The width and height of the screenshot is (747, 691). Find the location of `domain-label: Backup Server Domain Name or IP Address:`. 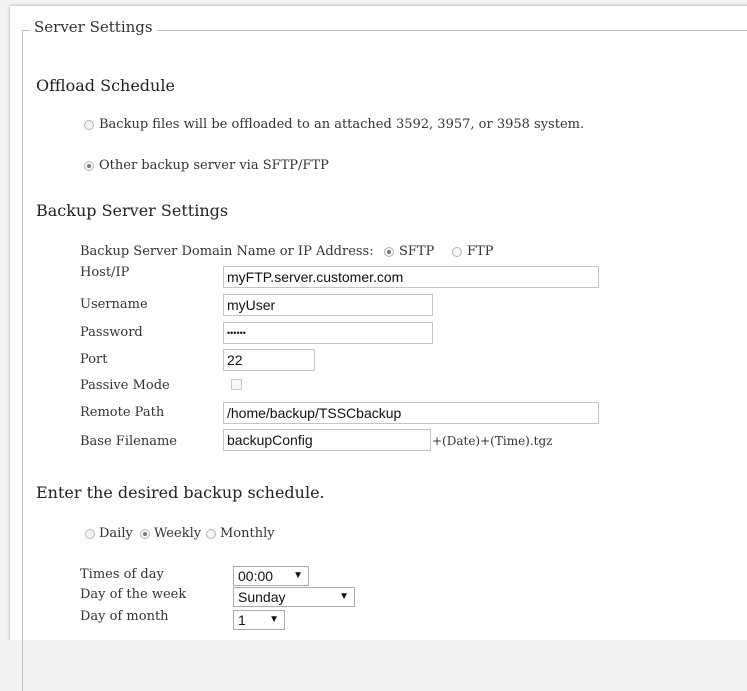

domain-label: Backup Server Domain Name or IP Address: is located at coordinates (227, 251).